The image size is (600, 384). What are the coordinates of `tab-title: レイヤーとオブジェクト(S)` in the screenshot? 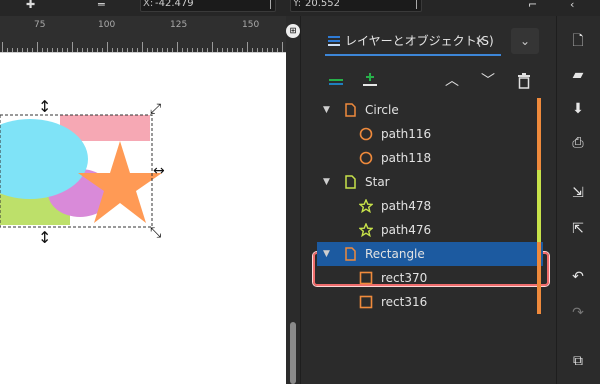 It's located at (419, 41).